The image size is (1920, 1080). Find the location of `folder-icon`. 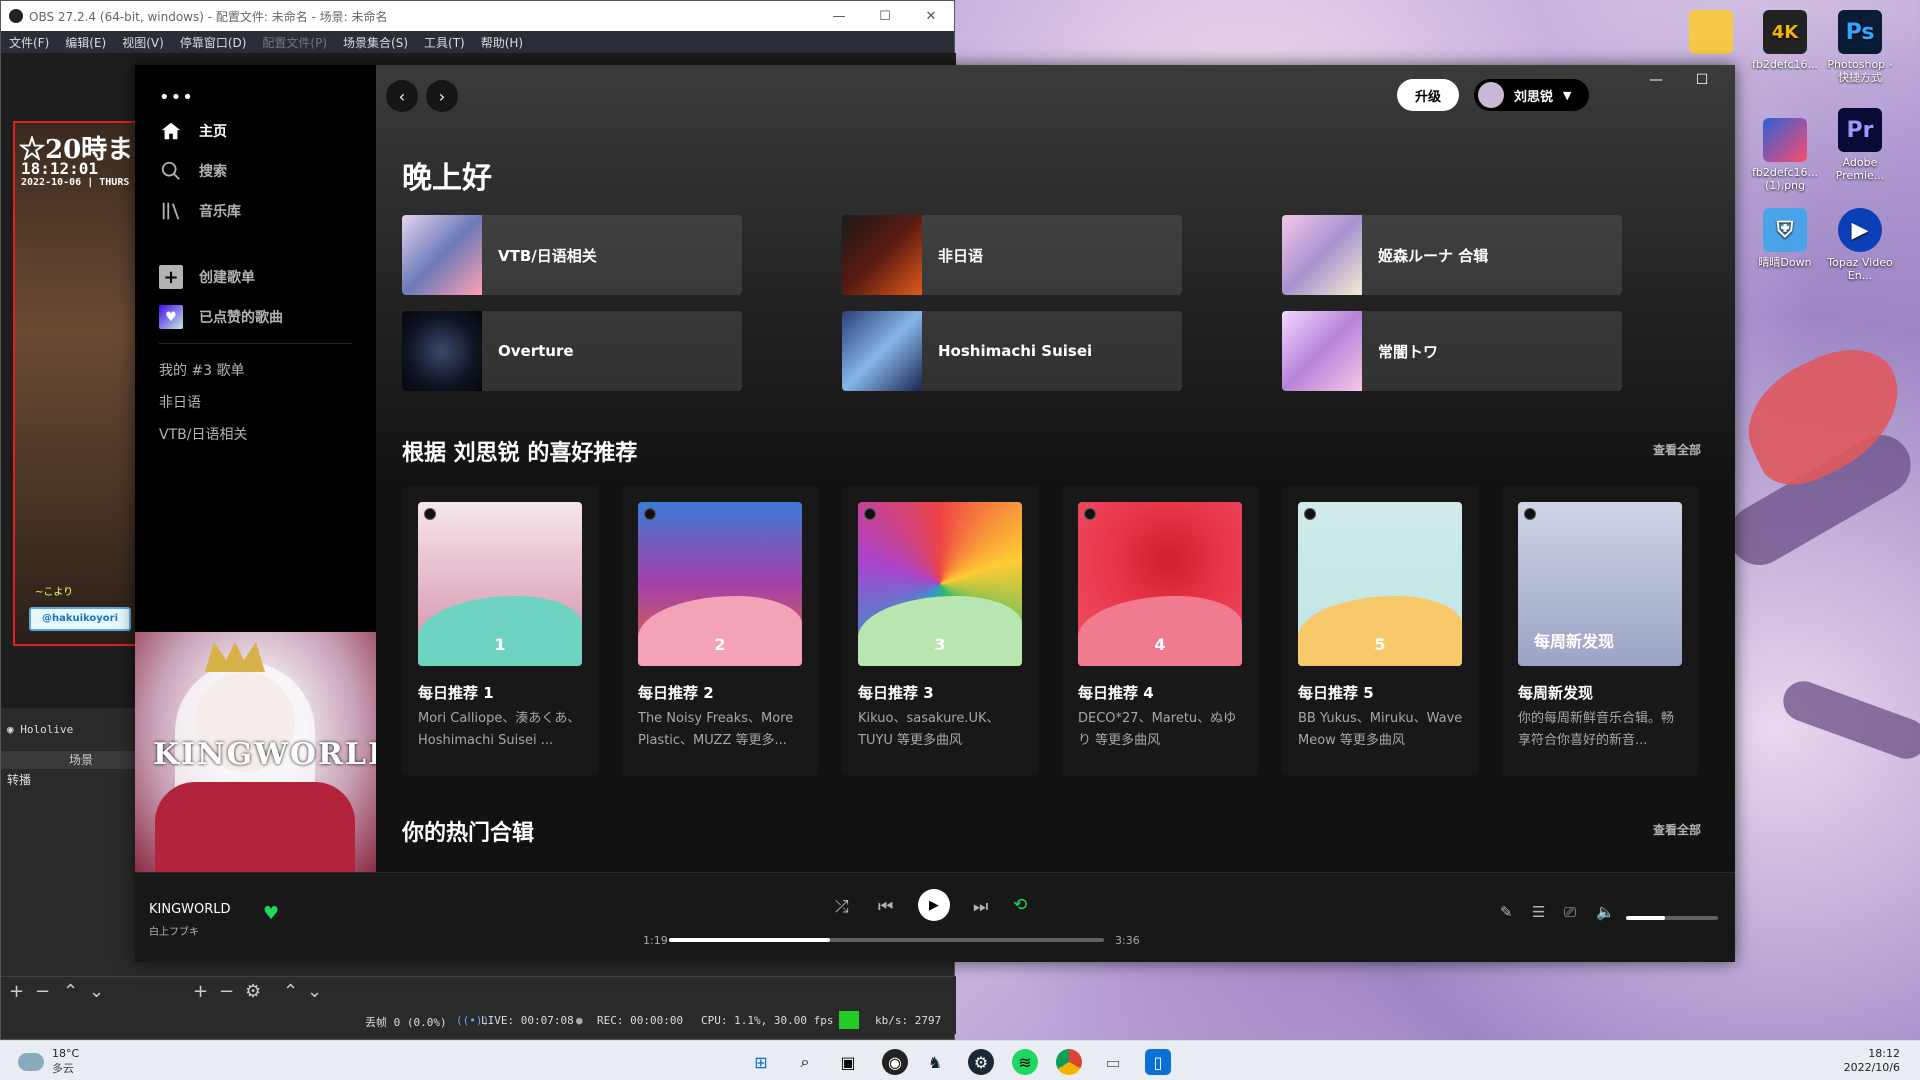

folder-icon is located at coordinates (1711, 32).